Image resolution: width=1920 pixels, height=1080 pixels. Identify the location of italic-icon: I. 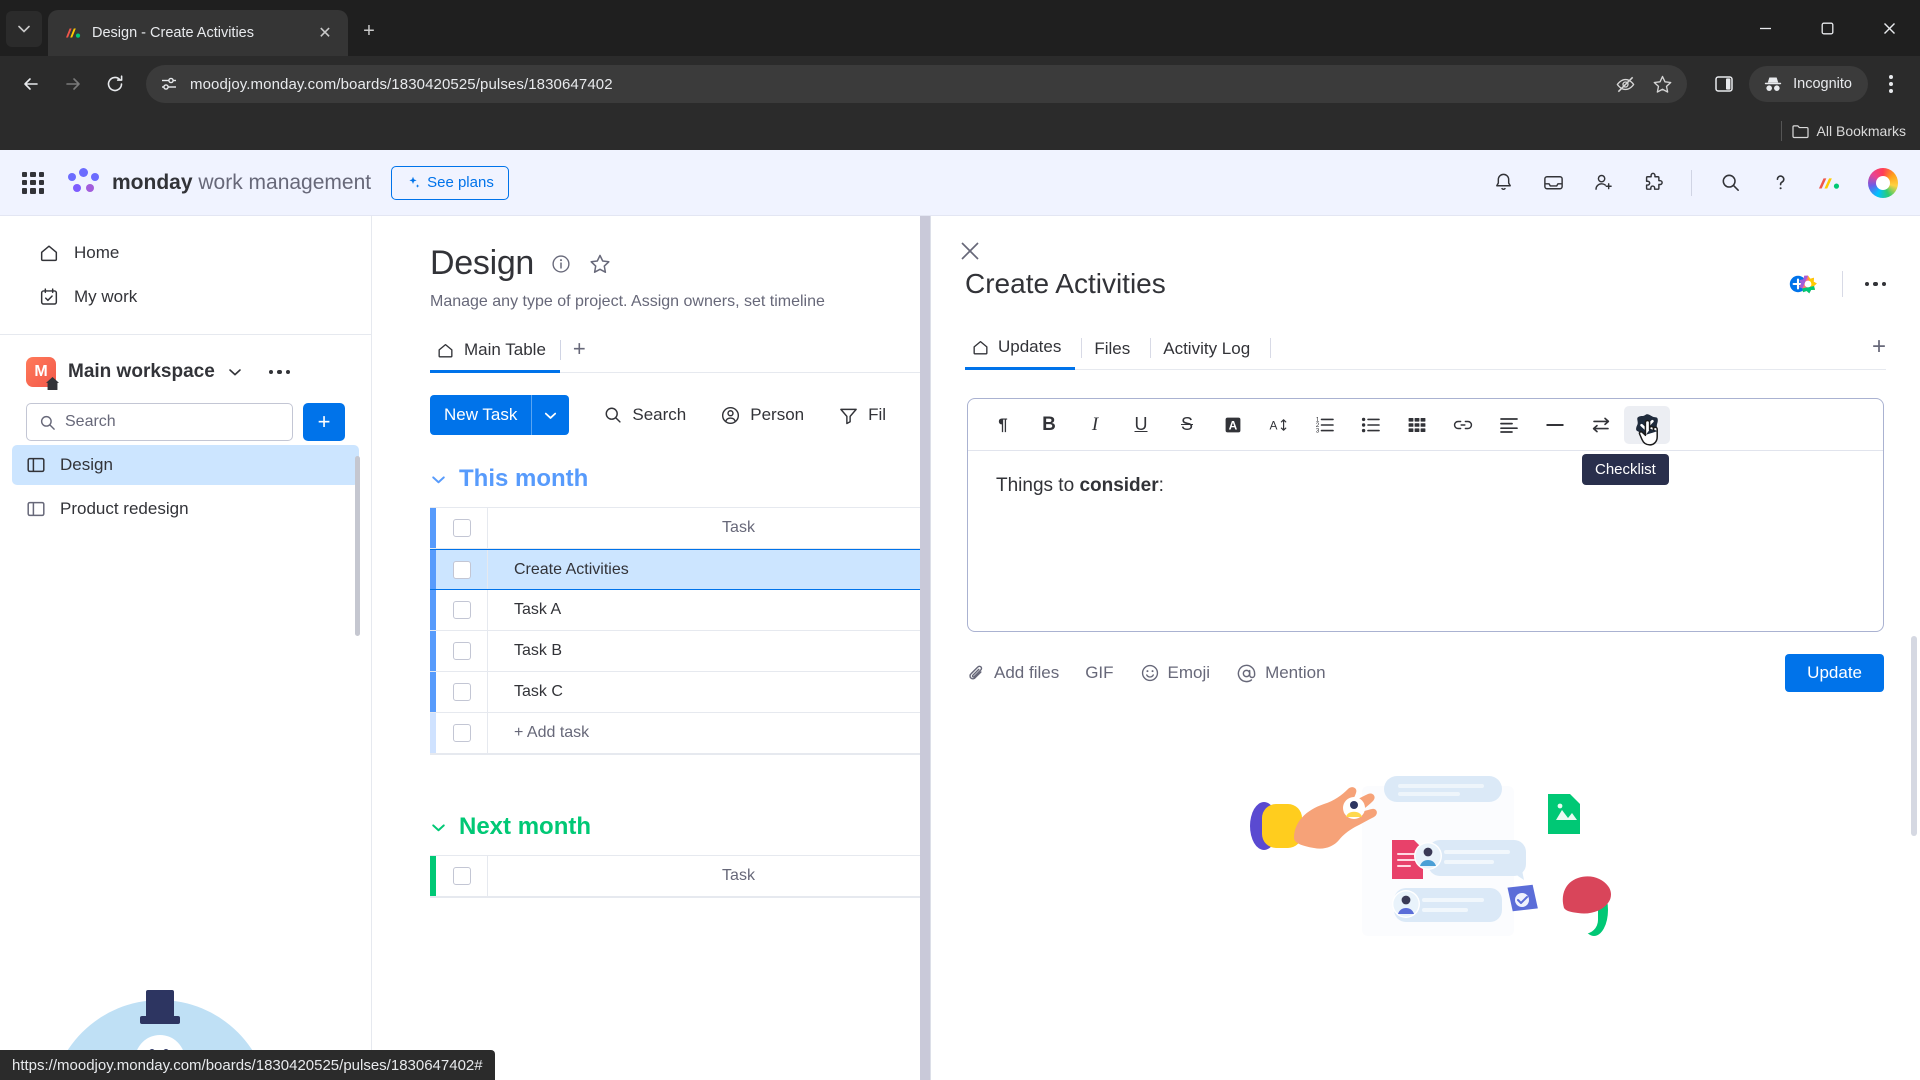
(1095, 425).